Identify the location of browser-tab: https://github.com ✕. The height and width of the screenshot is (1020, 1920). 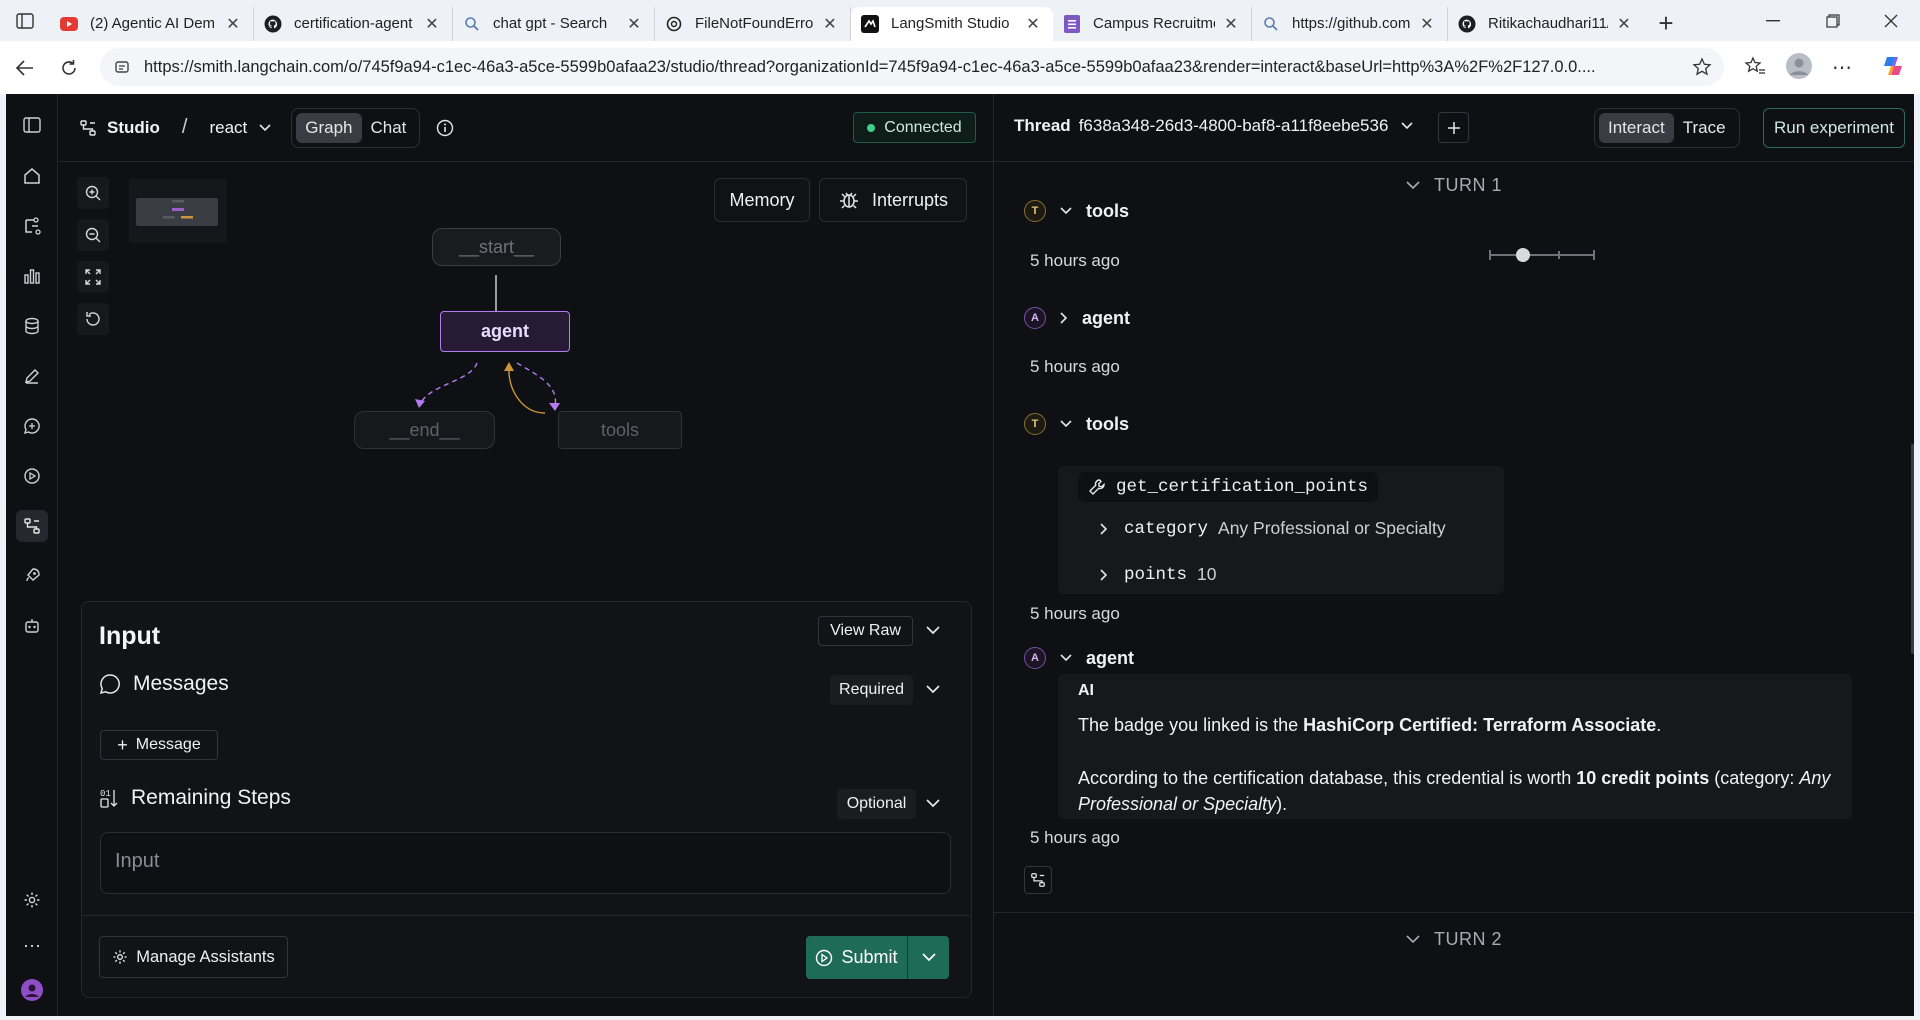
(1350, 23).